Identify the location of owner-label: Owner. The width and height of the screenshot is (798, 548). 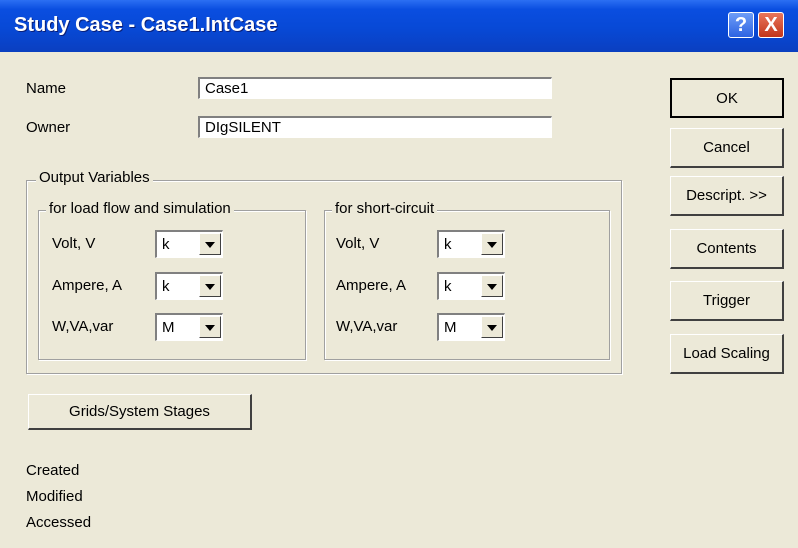
(48, 127).